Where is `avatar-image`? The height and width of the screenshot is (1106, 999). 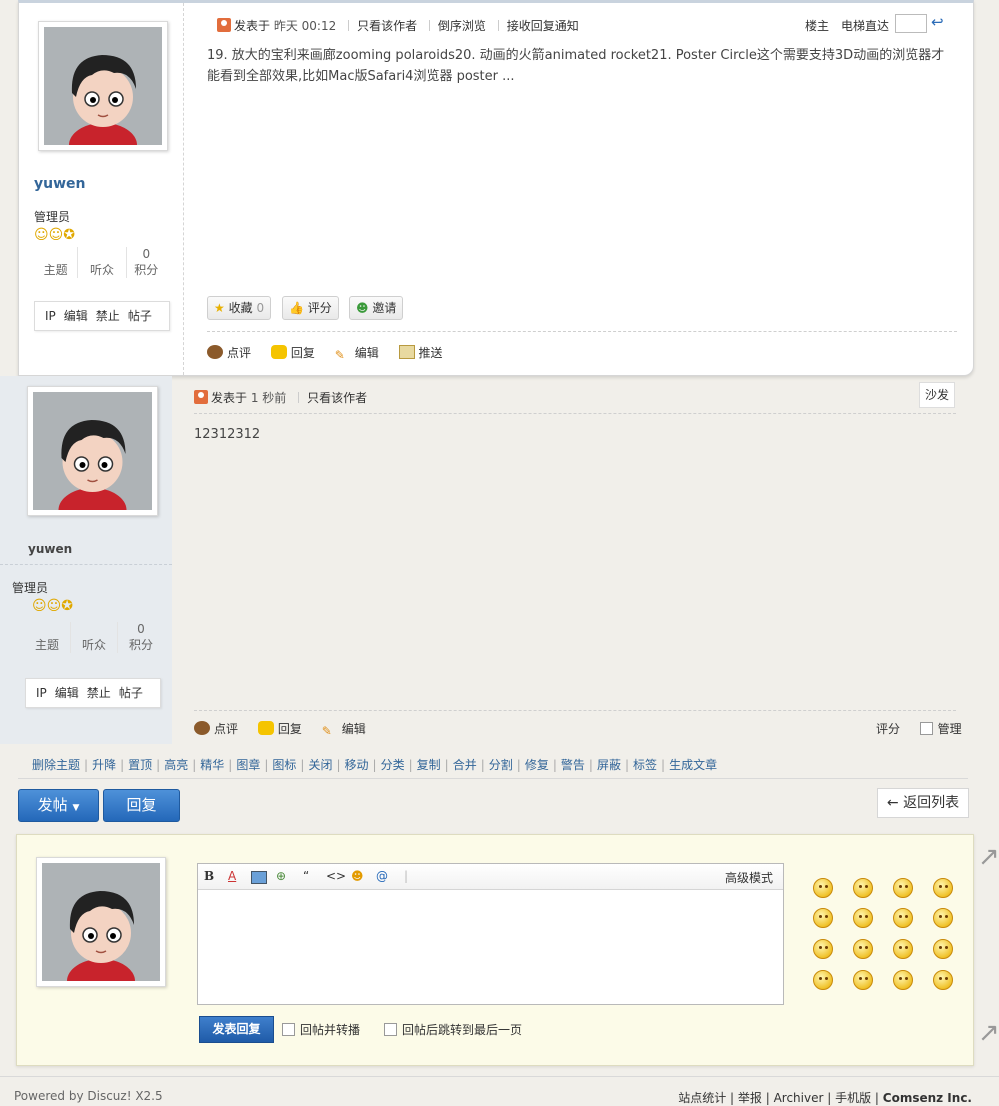
avatar-image is located at coordinates (101, 922).